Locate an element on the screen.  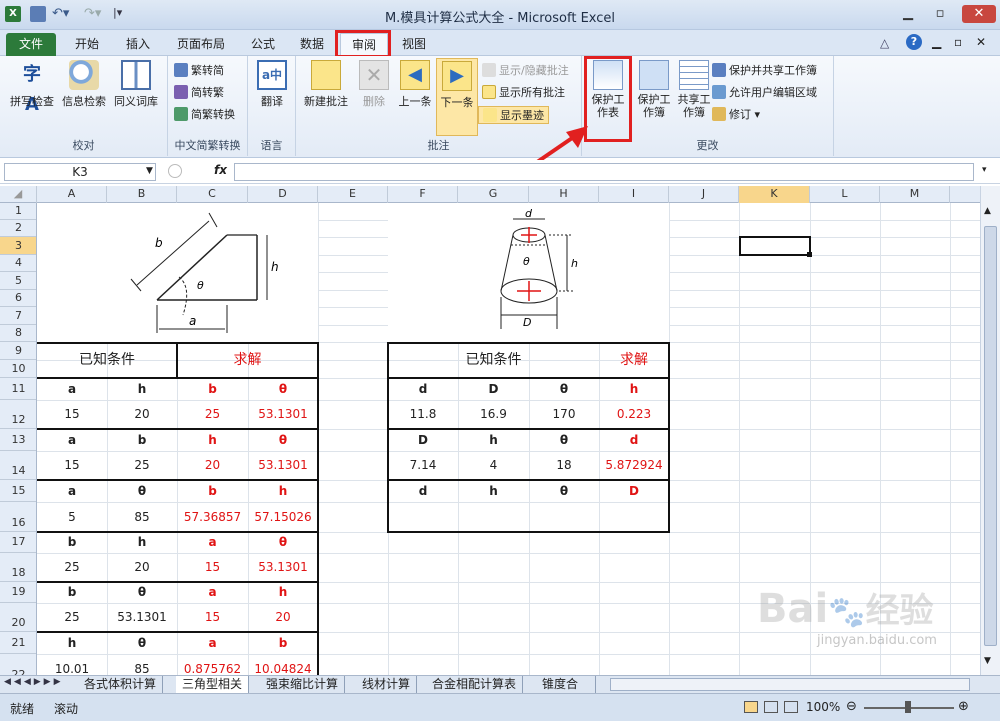
scroll-down-icon: ▼ is located at coordinates (987, 661).